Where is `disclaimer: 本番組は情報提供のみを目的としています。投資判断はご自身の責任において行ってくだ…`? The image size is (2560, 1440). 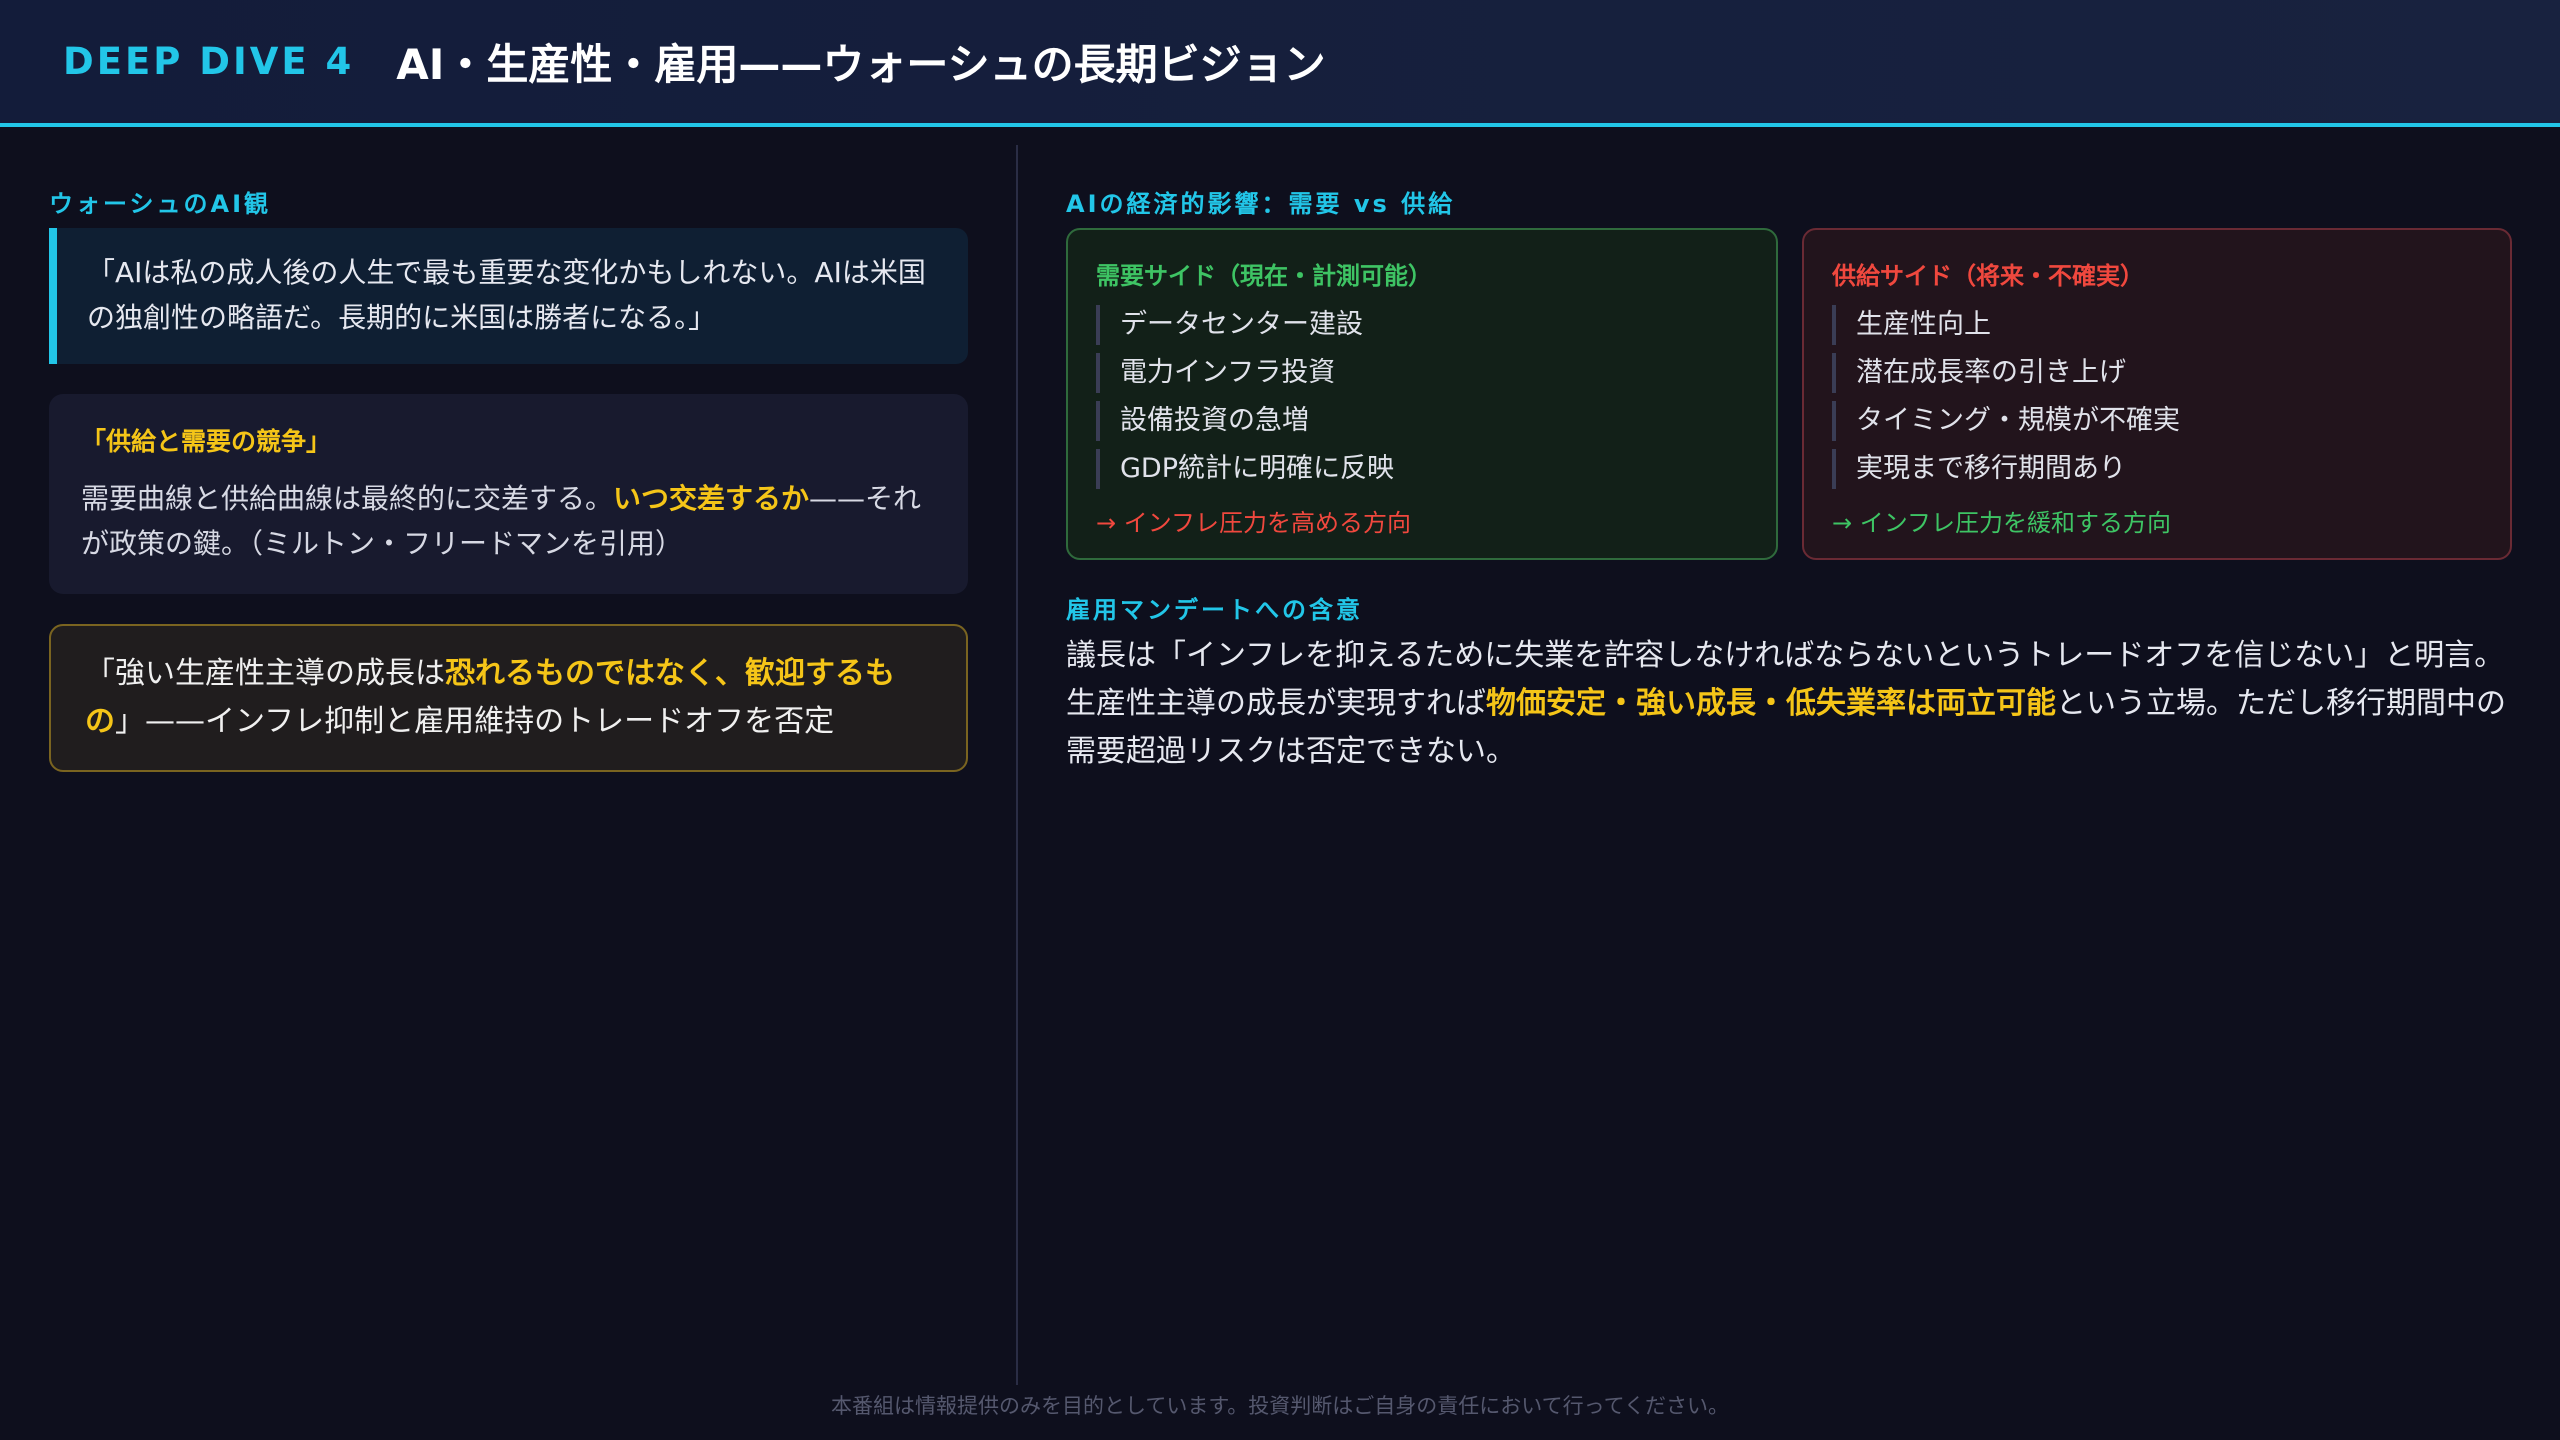 disclaimer: 本番組は情報提供のみを目的としています。投資判断はご自身の責任において行ってくだ… is located at coordinates (1280, 1406).